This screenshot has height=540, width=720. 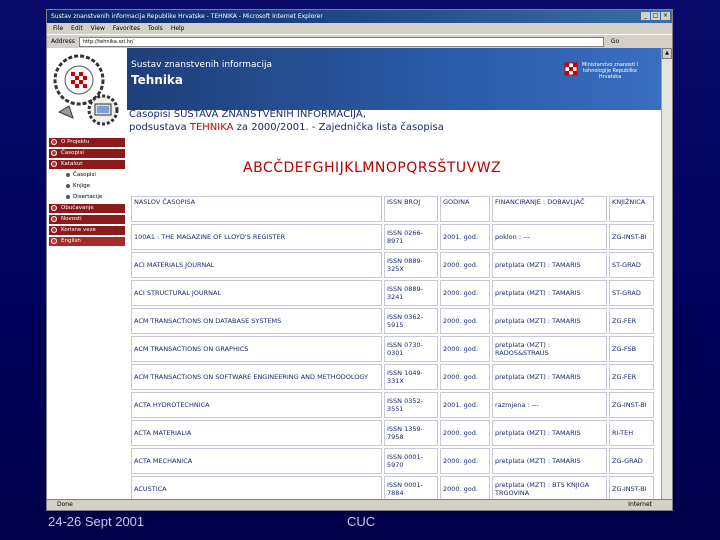 I want to click on cell-library: ZG-GRAD, so click(x=631, y=461).